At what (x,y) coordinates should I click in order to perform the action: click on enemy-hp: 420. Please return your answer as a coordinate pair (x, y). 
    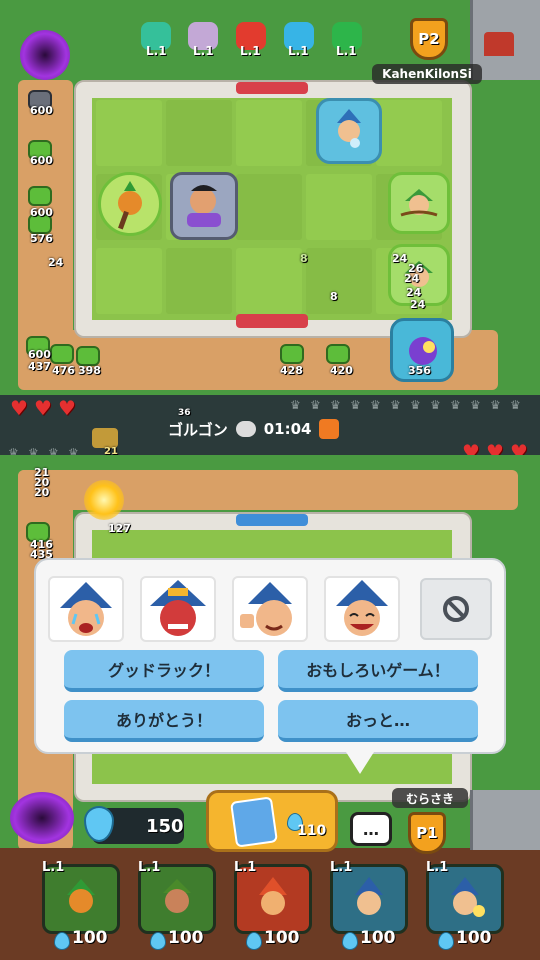
    Looking at the image, I should click on (341, 370).